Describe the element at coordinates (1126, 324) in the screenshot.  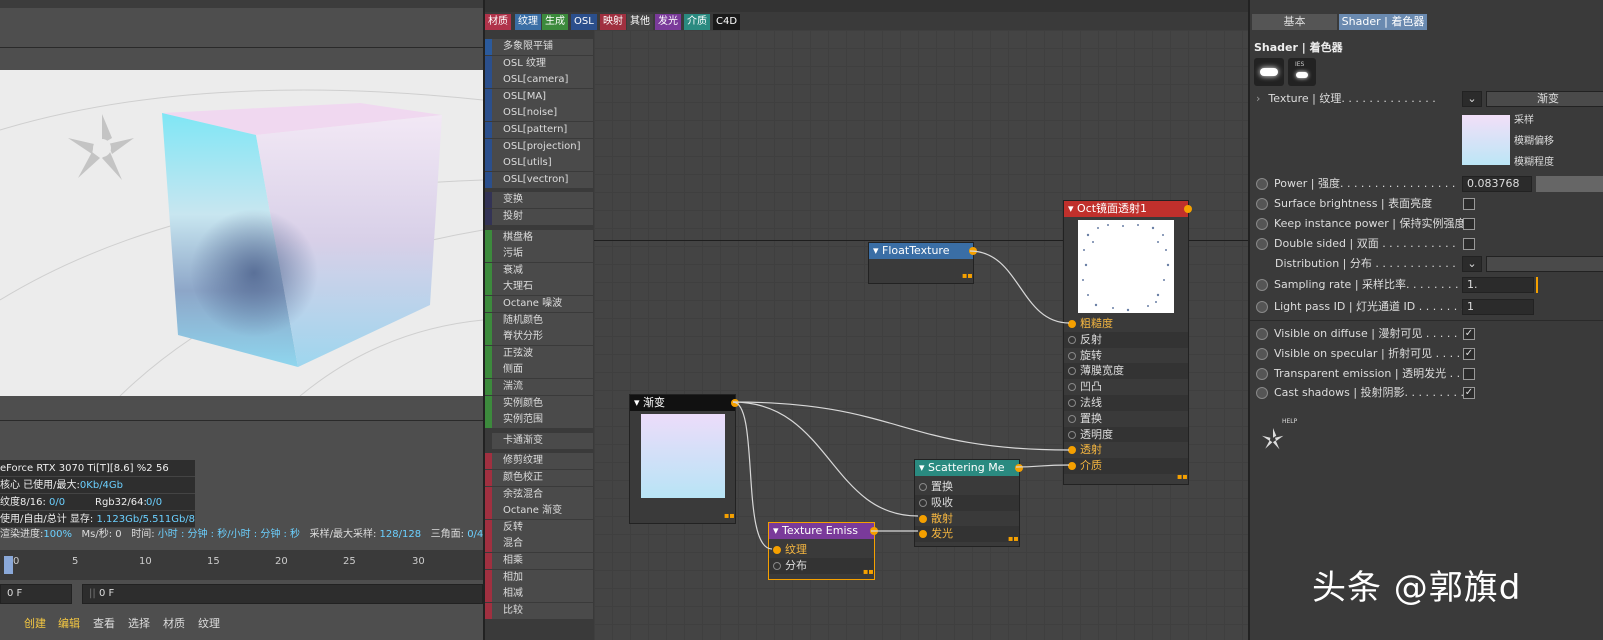
I see `input-port: 粗糙度` at that location.